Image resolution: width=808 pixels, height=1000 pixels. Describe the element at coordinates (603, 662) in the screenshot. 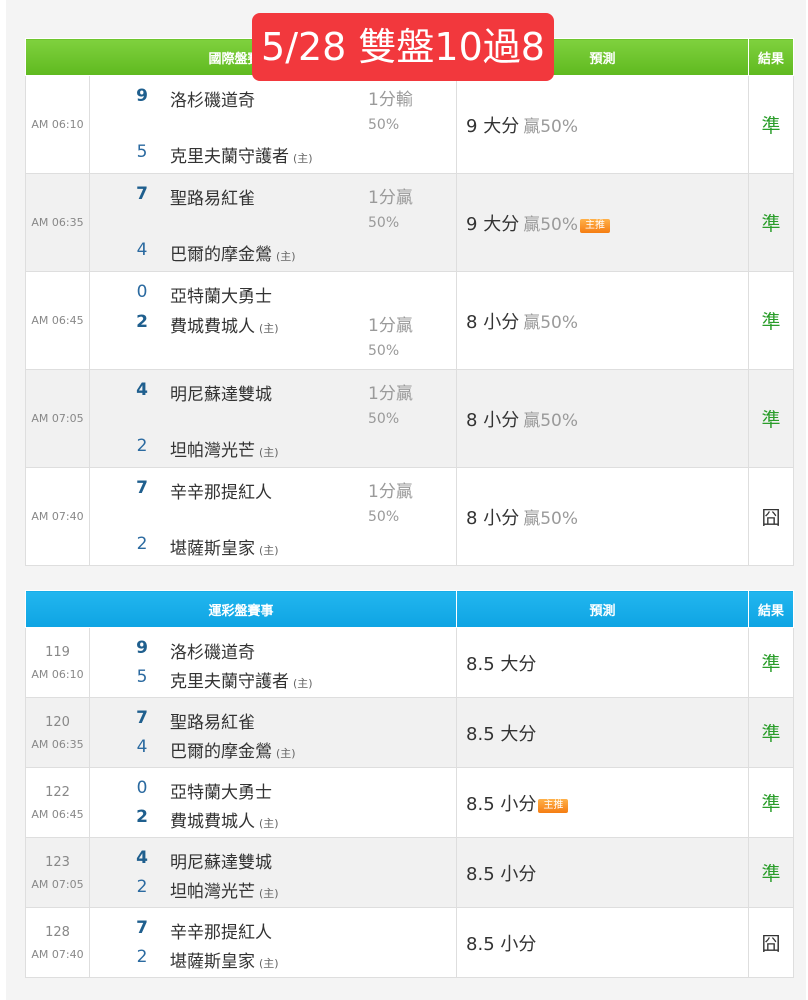

I see `prediction-cell: 8.5 大分` at that location.